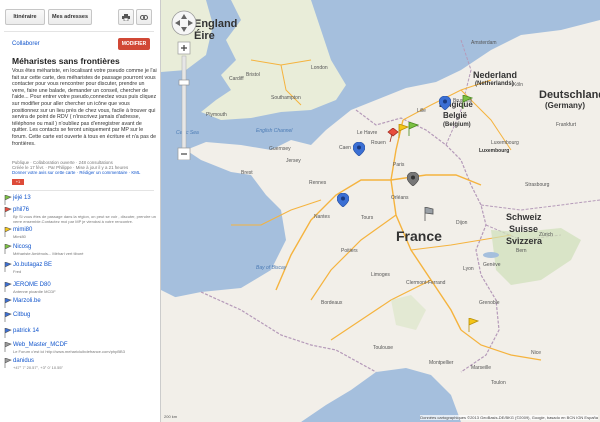  Describe the element at coordinates (494, 151) in the screenshot. I see `country-label-luxembourg: Luxembourg` at that location.